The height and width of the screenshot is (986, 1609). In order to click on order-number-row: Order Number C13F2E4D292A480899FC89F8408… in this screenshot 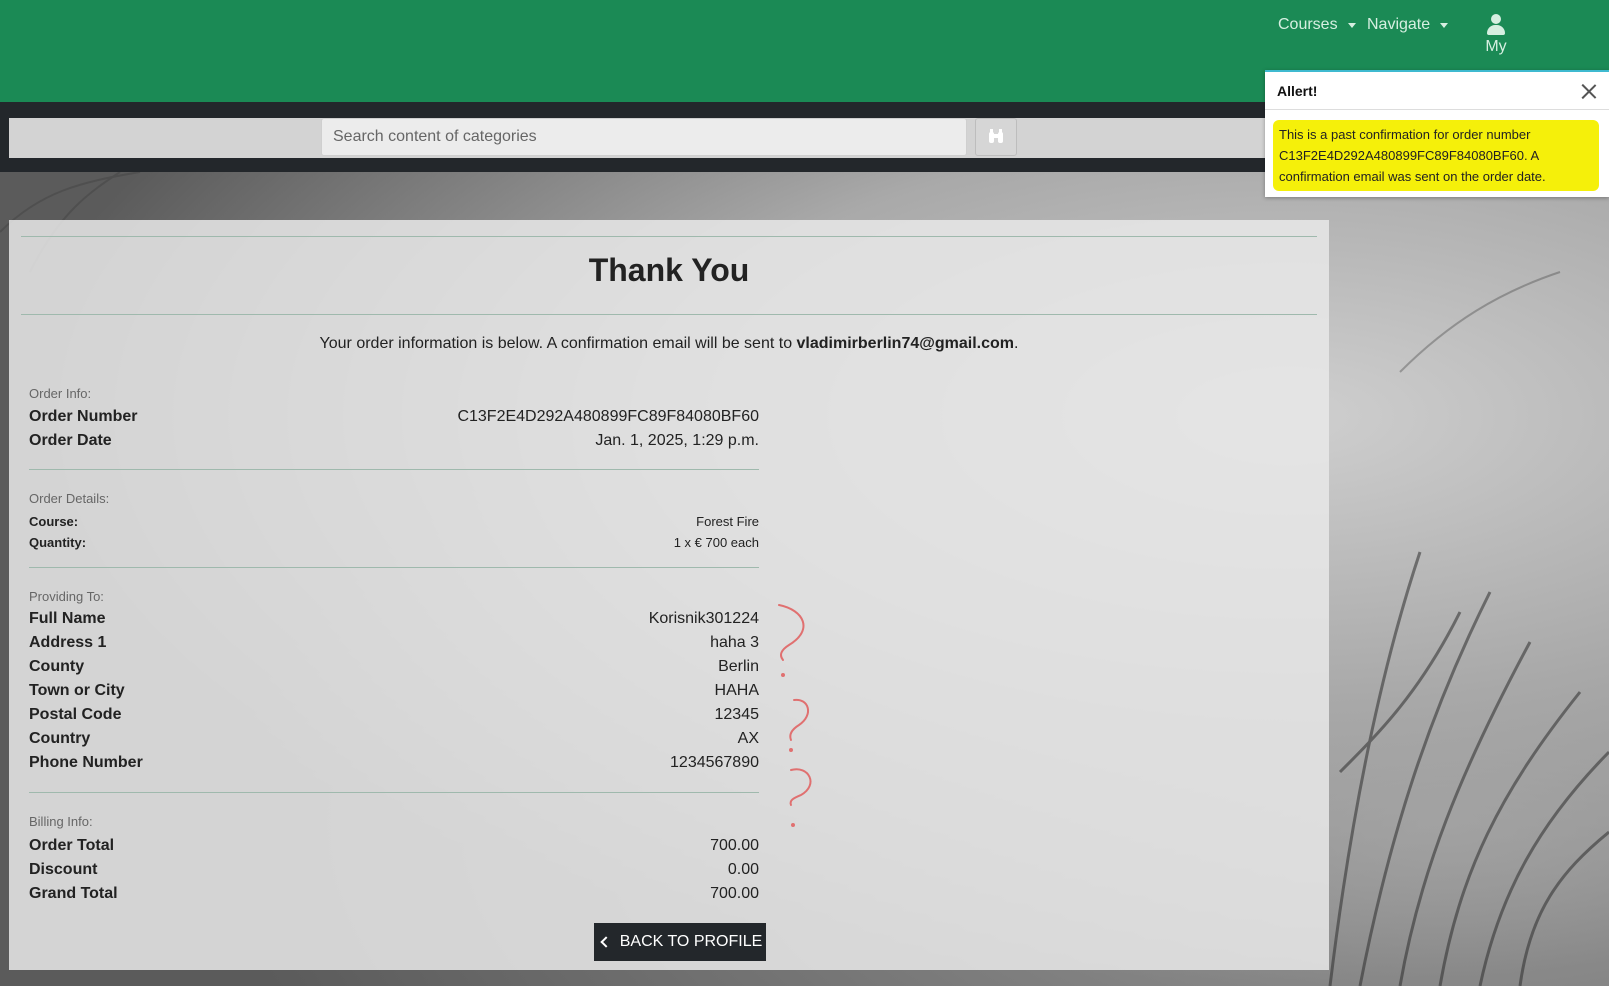, I will do `click(394, 417)`.